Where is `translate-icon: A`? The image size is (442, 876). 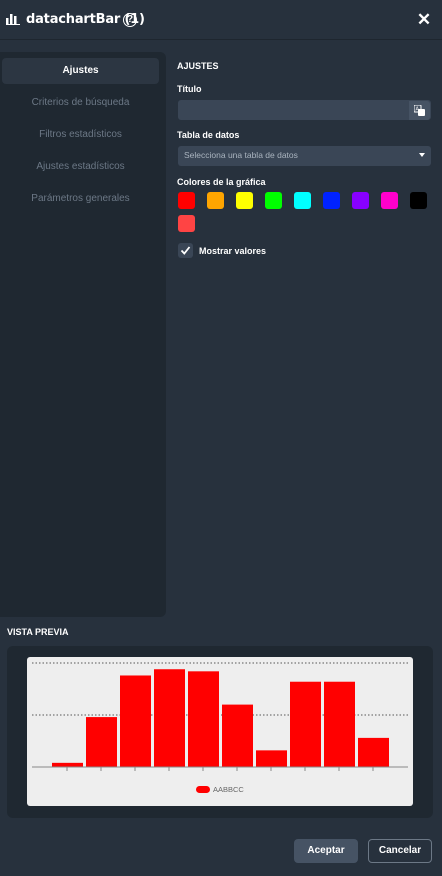
translate-icon: A is located at coordinates (419, 110).